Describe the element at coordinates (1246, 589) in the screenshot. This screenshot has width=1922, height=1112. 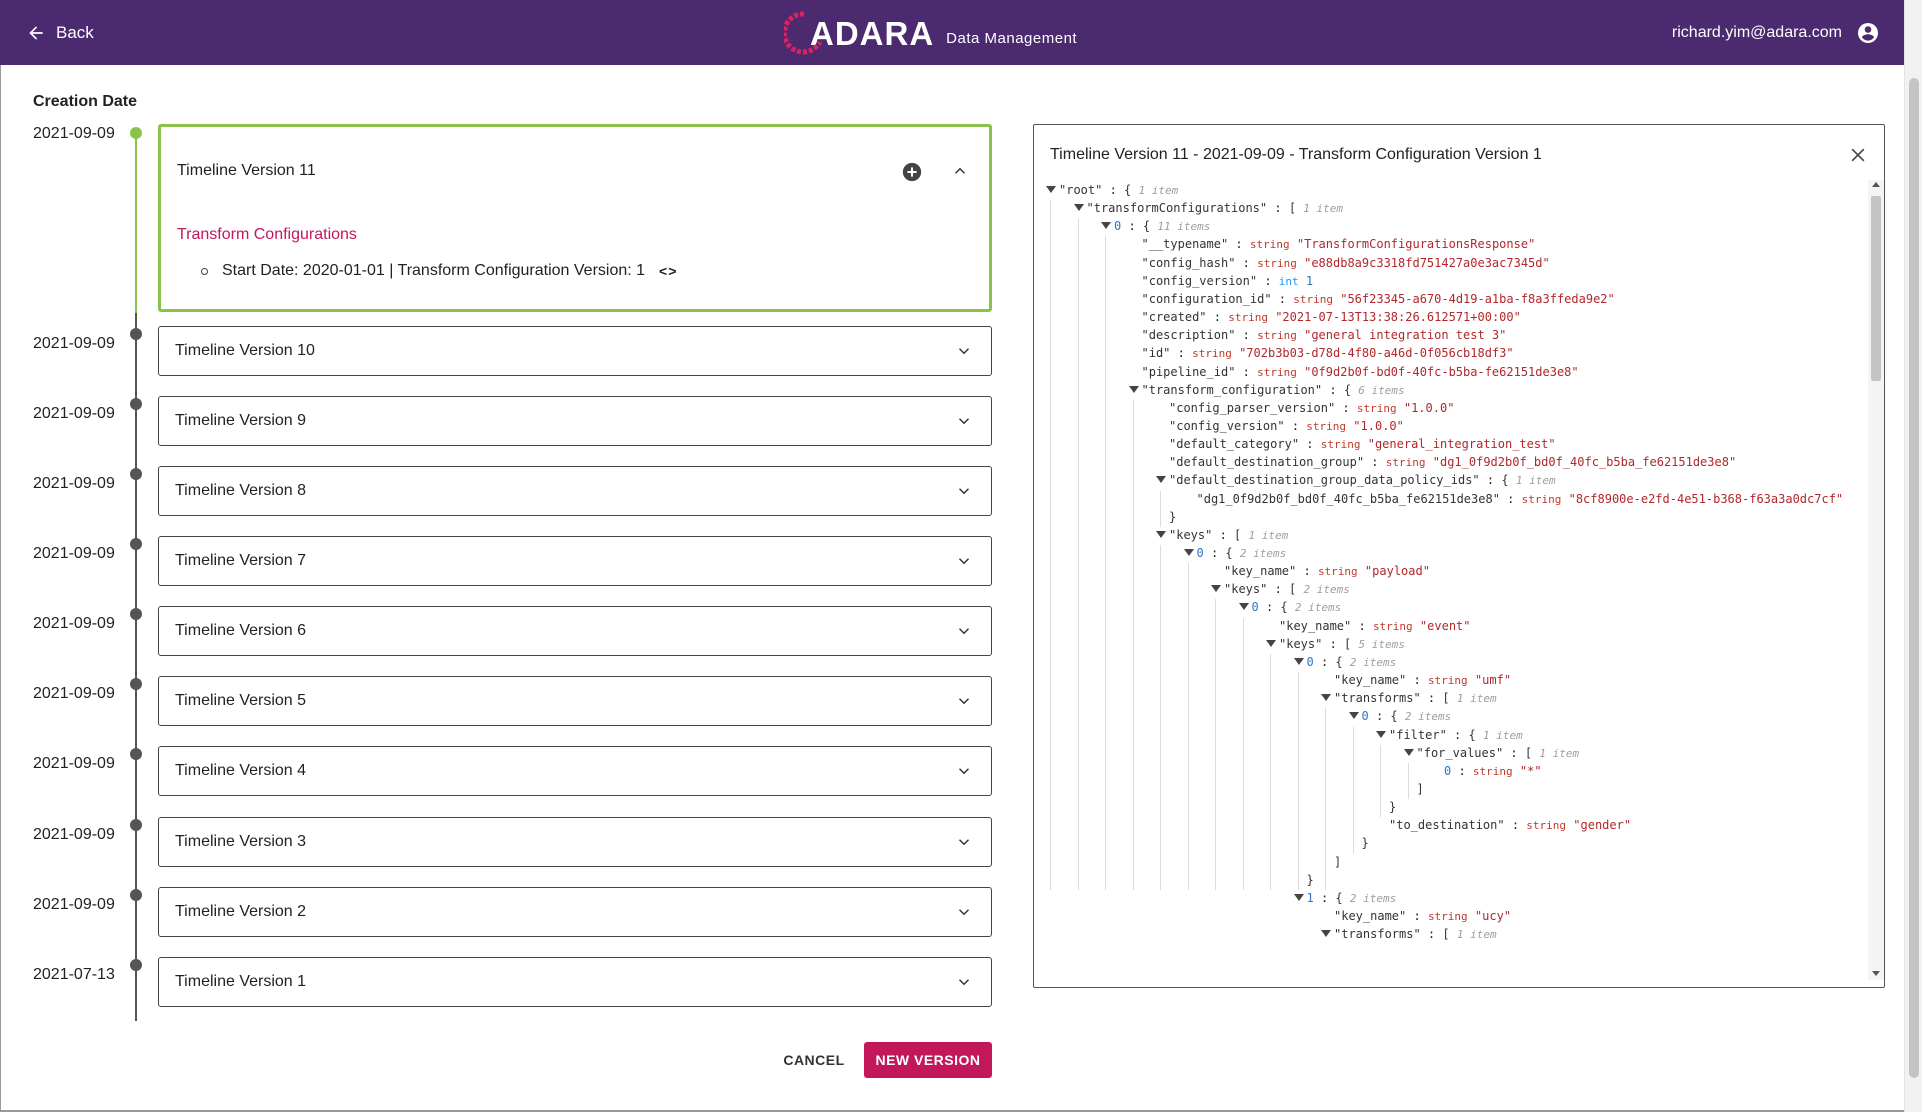
I see `json-key: "keys"` at that location.